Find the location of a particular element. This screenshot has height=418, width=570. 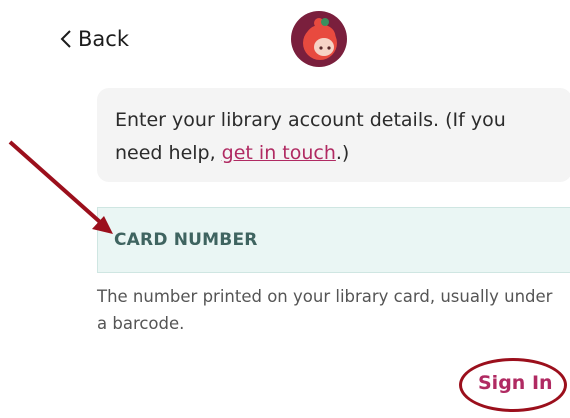

back-label: Back is located at coordinates (103, 39).